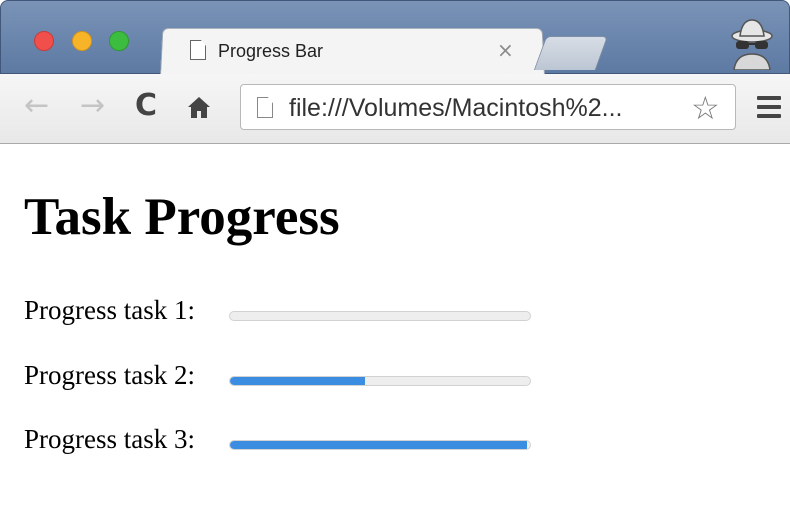  What do you see at coordinates (505, 50) in the screenshot?
I see `tab-close-icon: ×` at bounding box center [505, 50].